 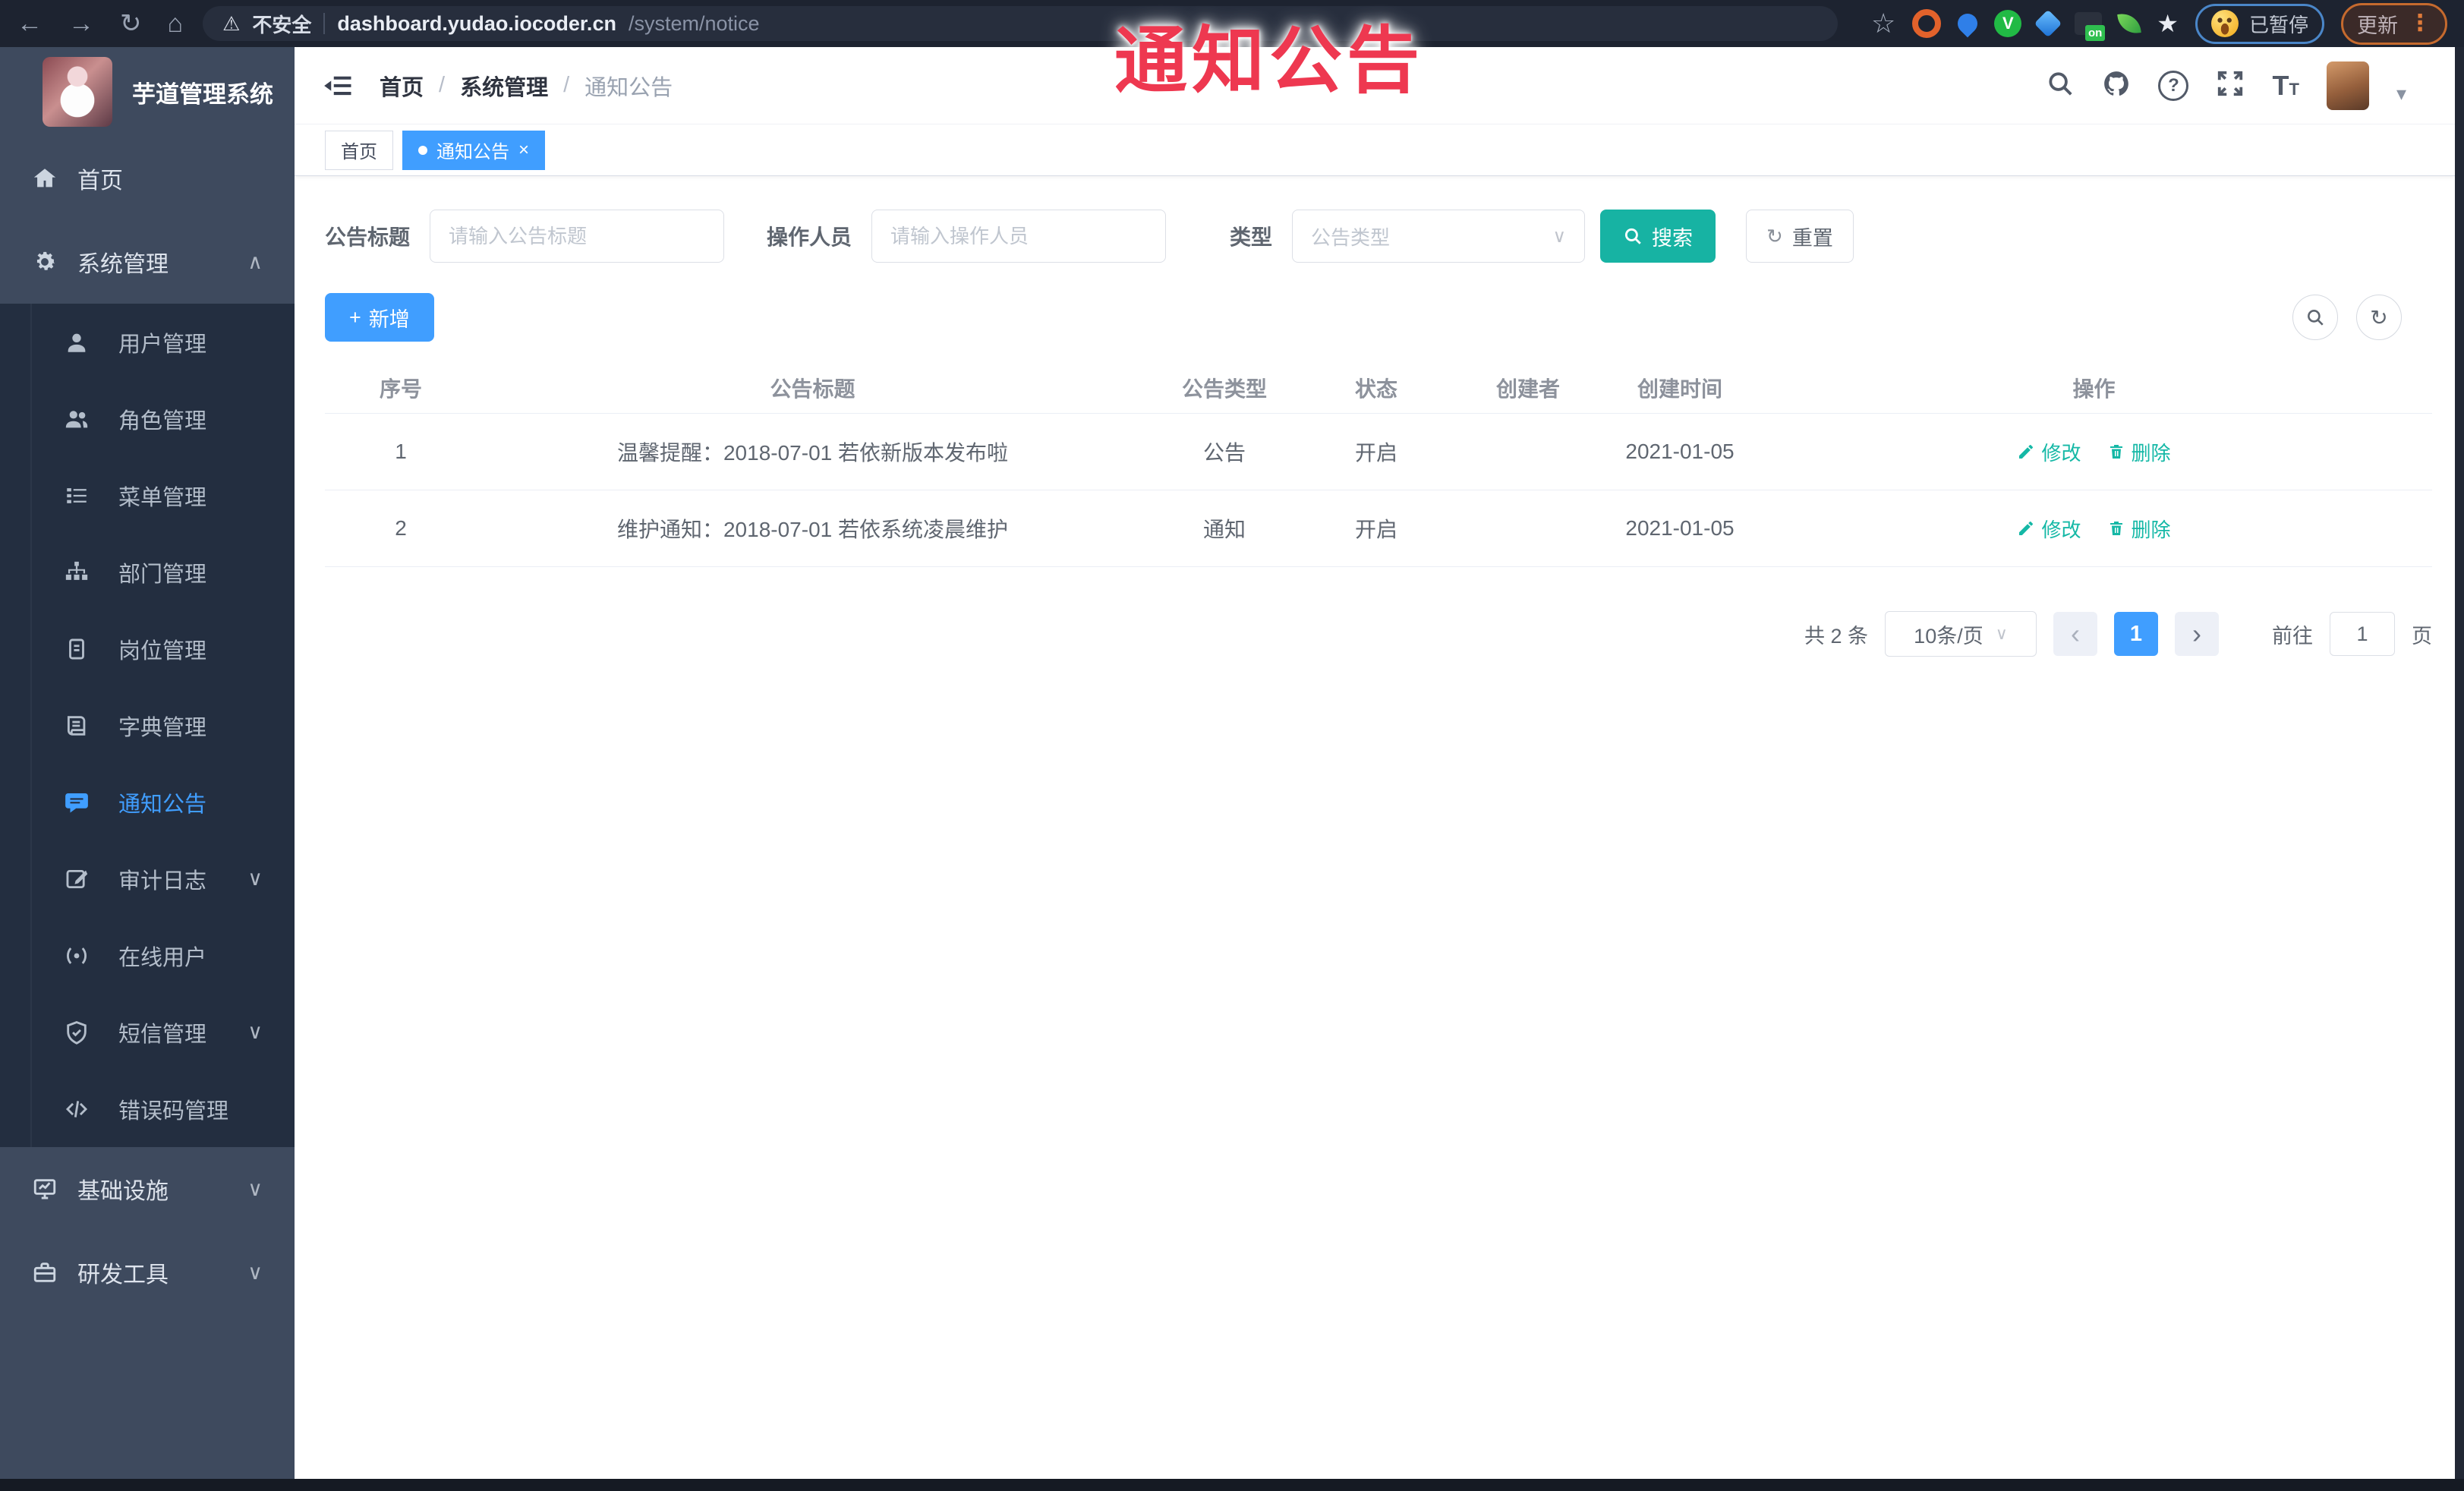 What do you see at coordinates (2362, 634) in the screenshot?
I see `goto-page-input` at bounding box center [2362, 634].